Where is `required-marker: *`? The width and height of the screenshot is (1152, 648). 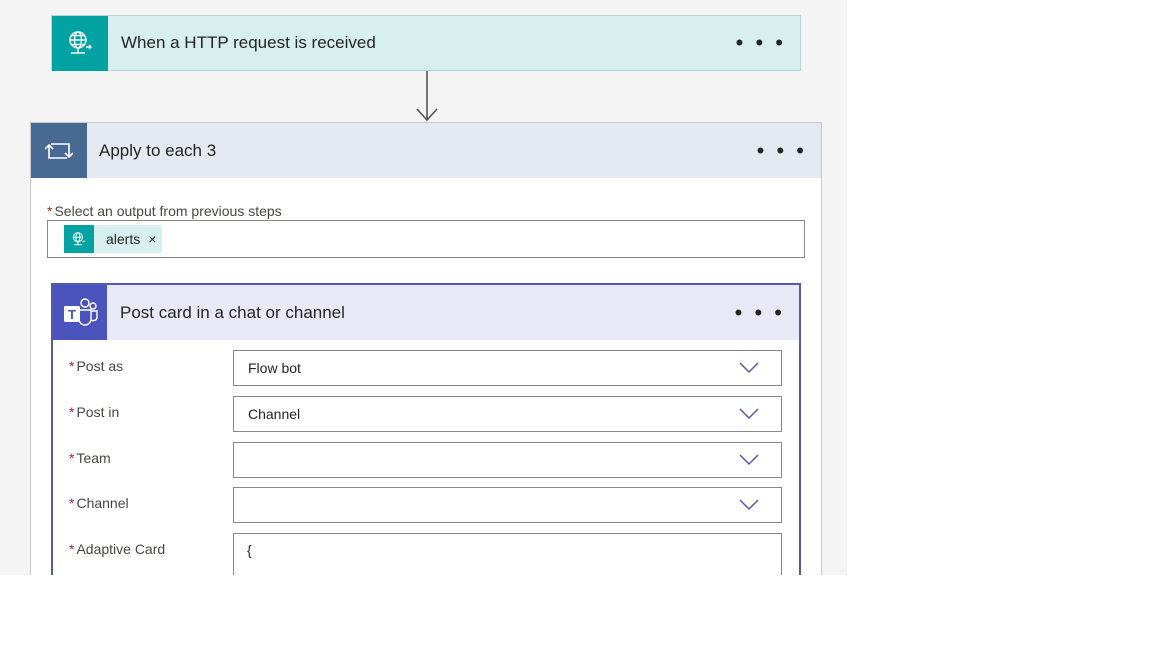 required-marker: * is located at coordinates (50, 211).